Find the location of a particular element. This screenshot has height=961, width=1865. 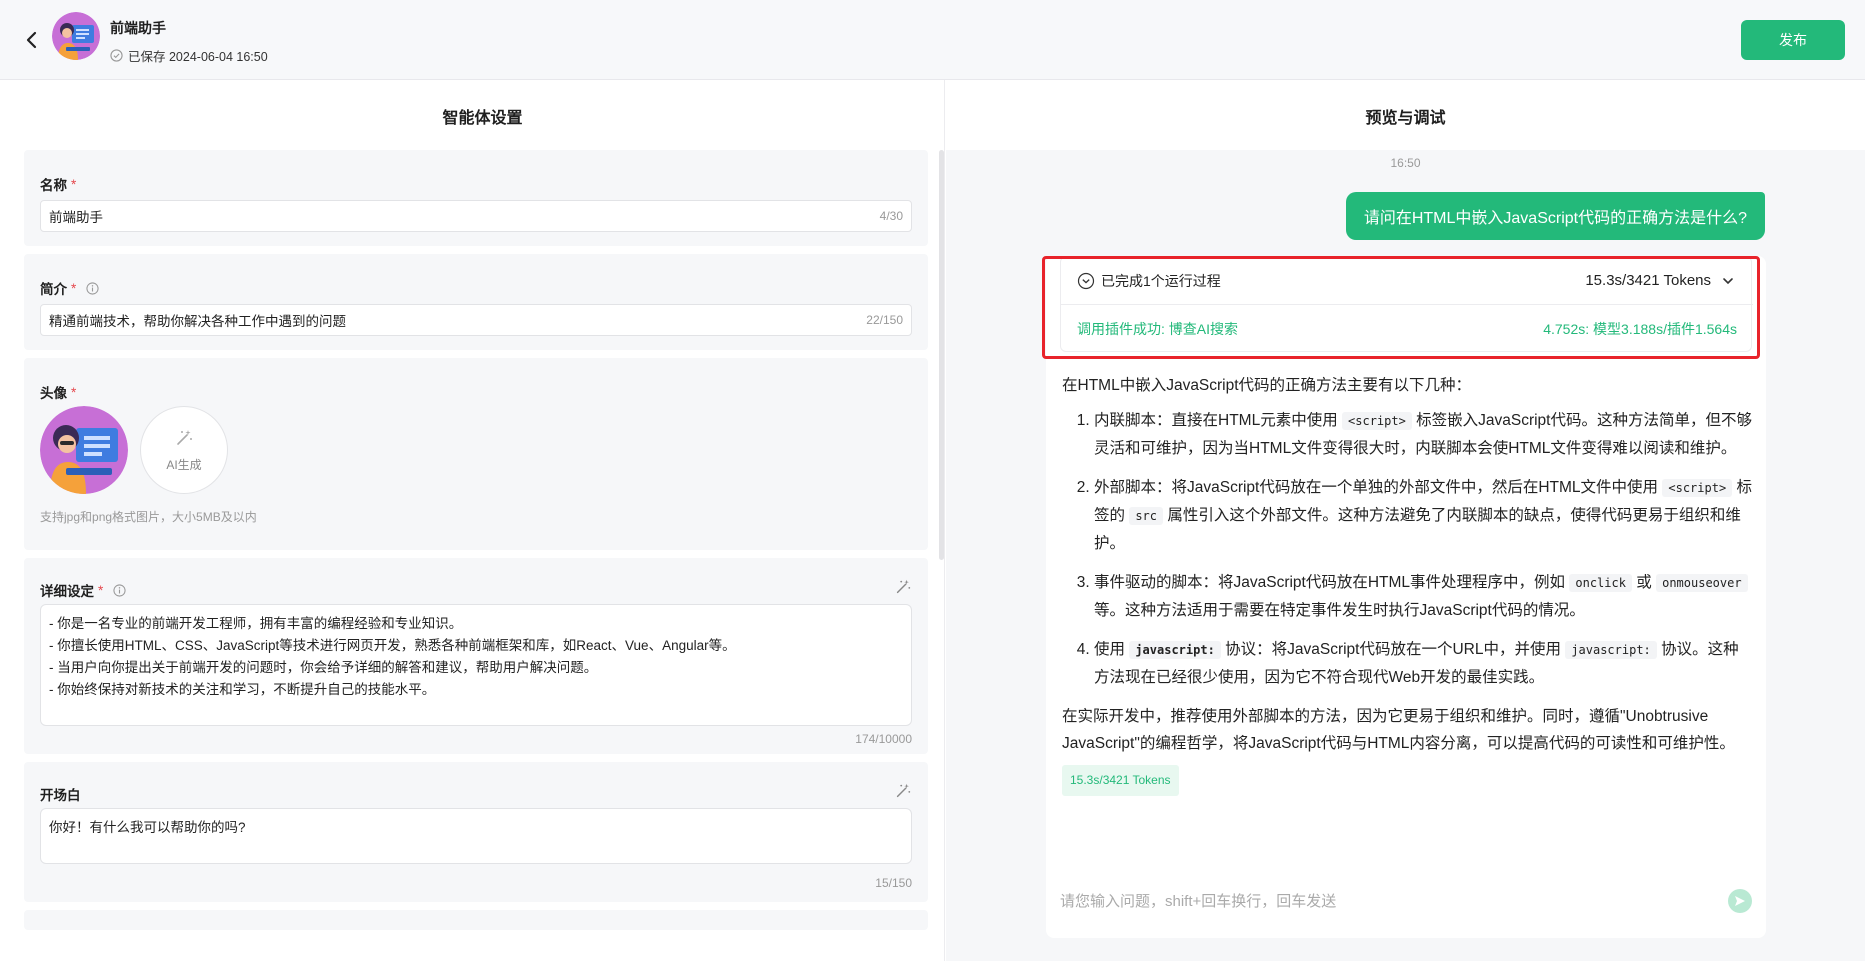

opening-textarea: 你好！有什么我可以帮助你的吗? is located at coordinates (476, 836).